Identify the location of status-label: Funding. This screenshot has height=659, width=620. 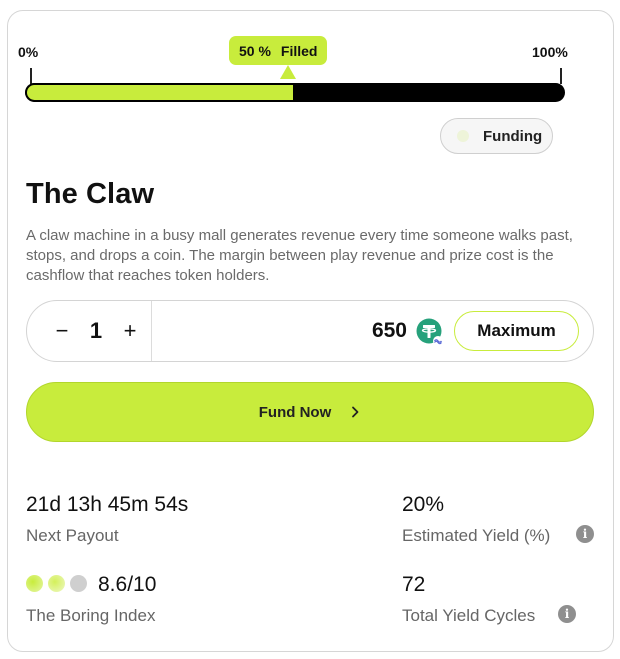
(513, 136).